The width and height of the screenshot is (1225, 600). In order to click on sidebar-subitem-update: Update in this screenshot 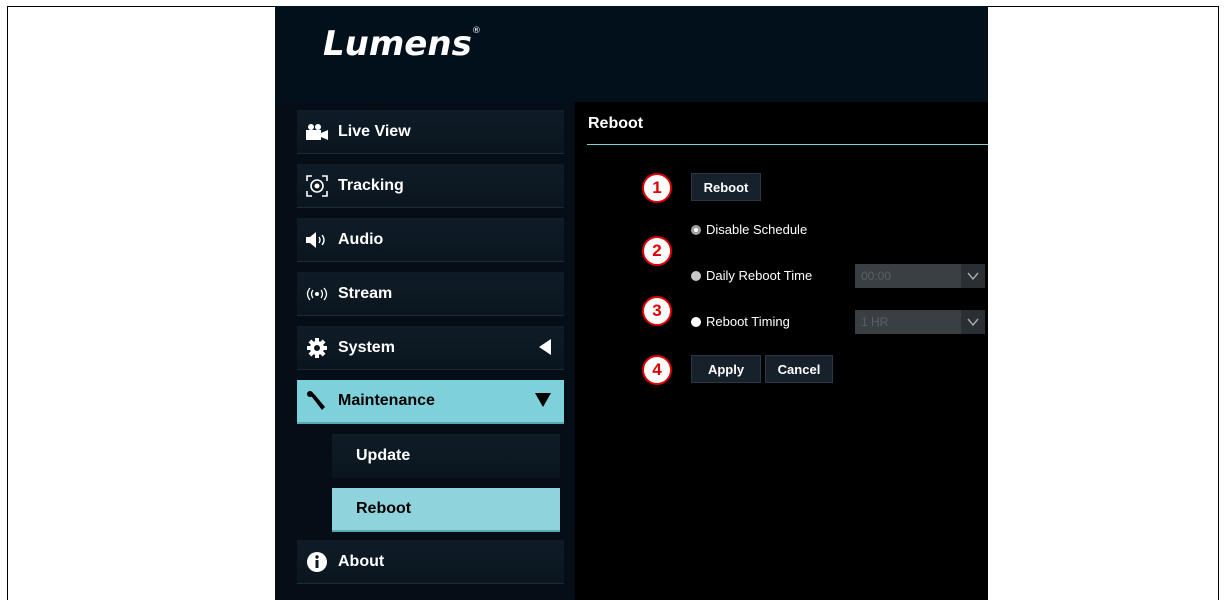, I will do `click(446, 456)`.